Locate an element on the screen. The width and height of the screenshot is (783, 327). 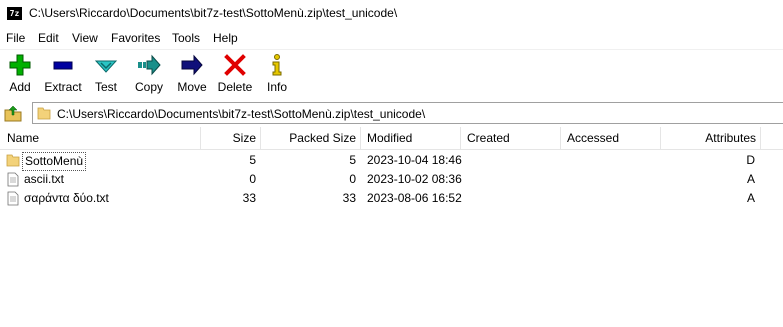
copy-label: Copy is located at coordinates (148, 87).